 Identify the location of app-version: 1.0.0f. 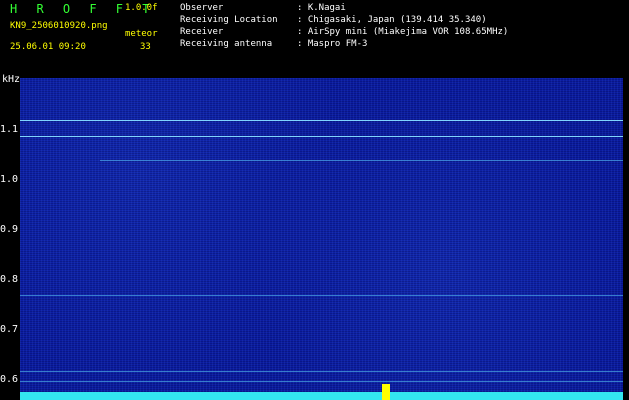
(141, 8).